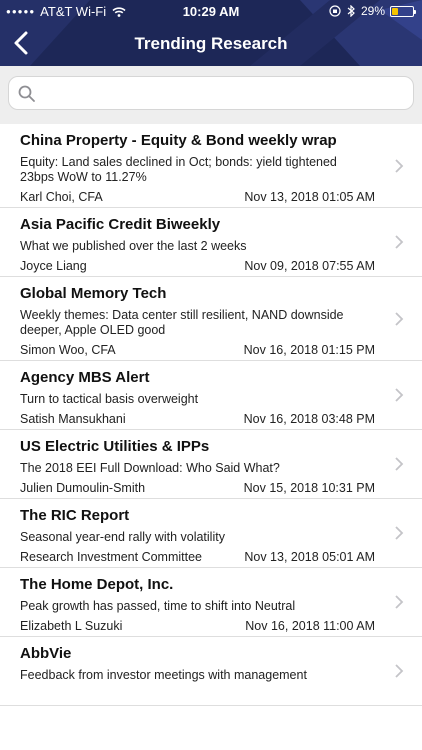 The width and height of the screenshot is (422, 750). Describe the element at coordinates (26, 93) in the screenshot. I see `search-icon` at that location.